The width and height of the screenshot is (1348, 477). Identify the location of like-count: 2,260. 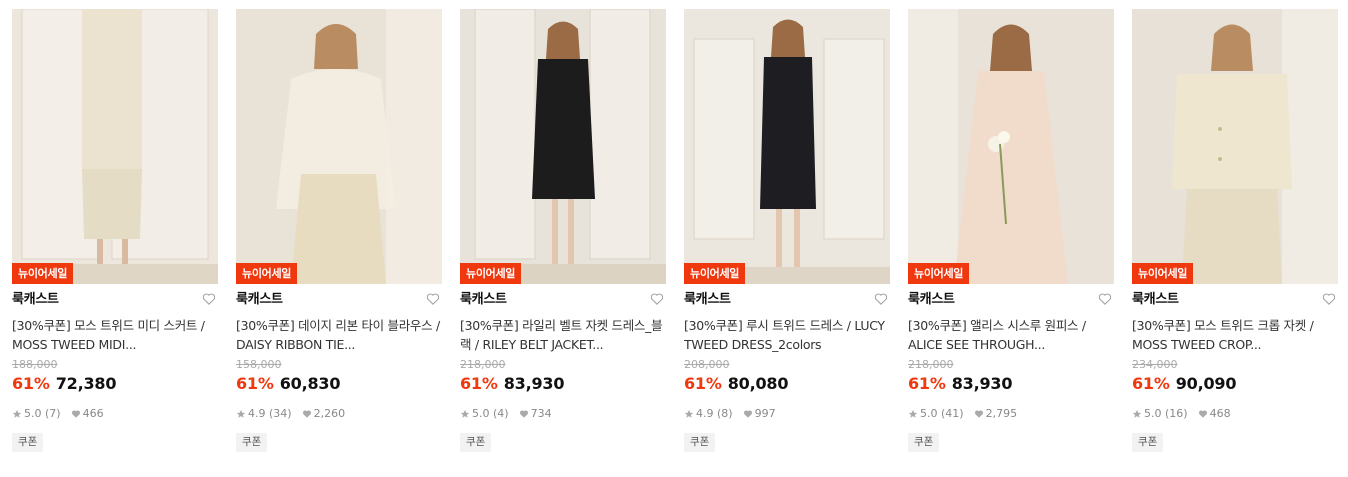
(329, 413).